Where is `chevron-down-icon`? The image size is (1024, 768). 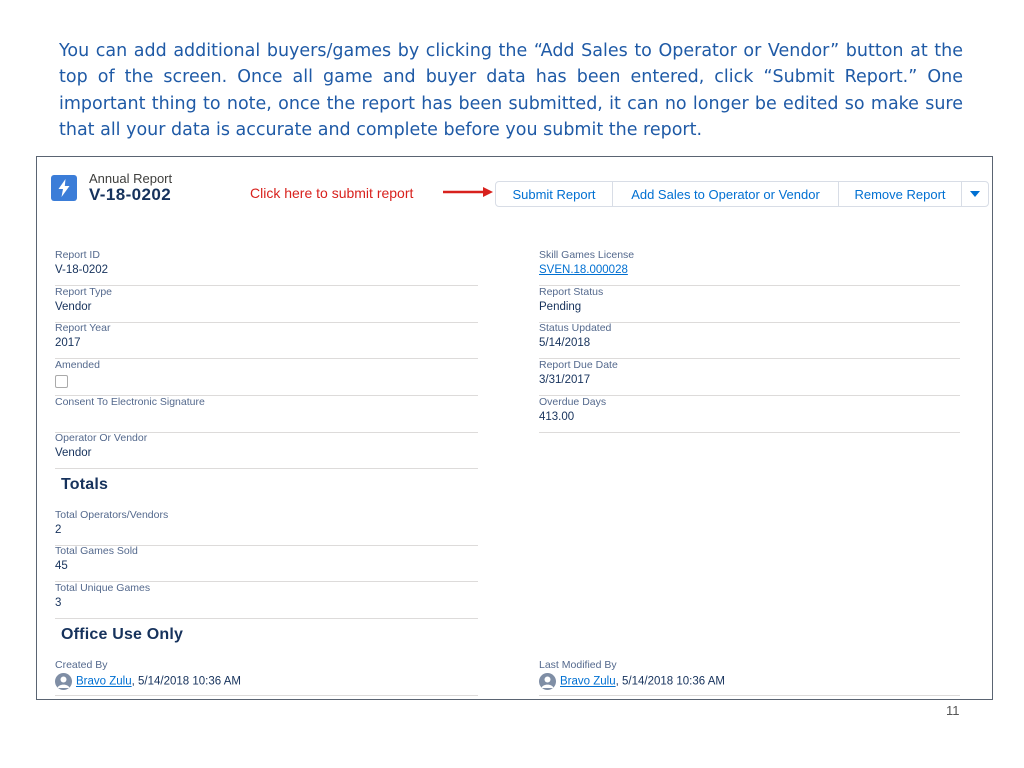
chevron-down-icon is located at coordinates (975, 194).